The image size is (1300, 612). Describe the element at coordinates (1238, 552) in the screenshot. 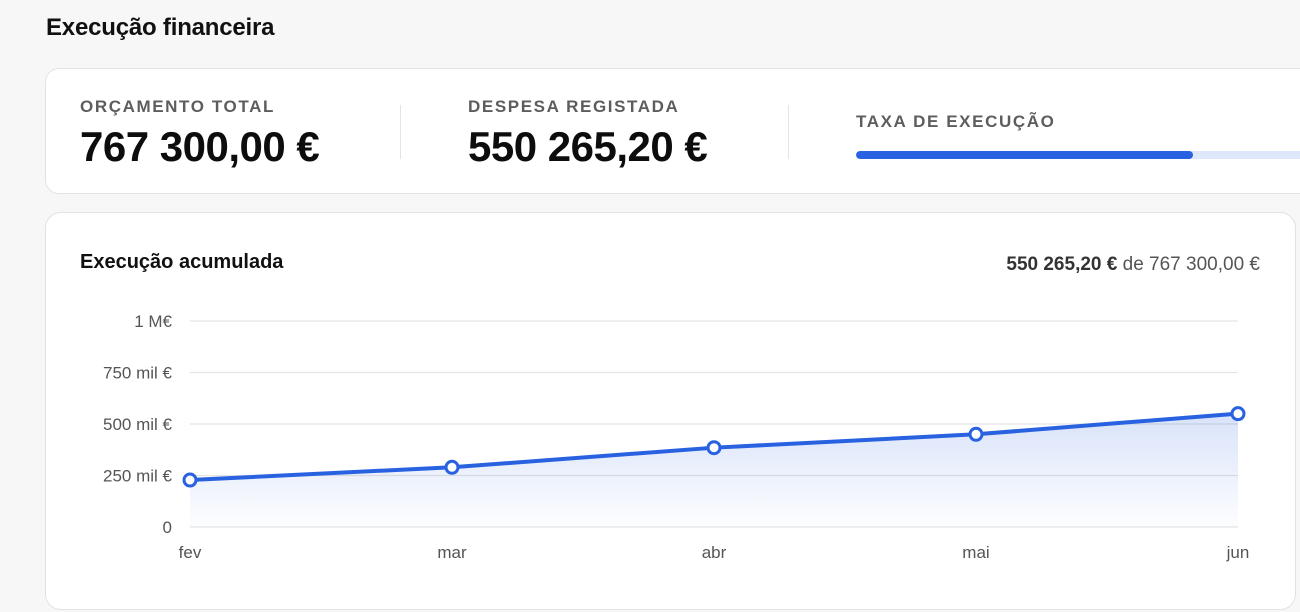

I see `x-tick-label: jun` at that location.